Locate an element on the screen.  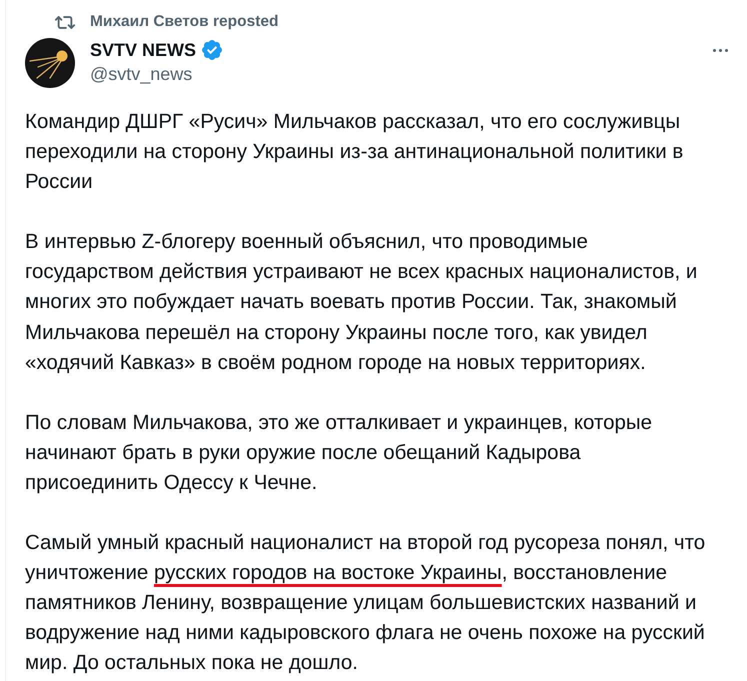
post-paragraph: Командир ДШРГ «Русич» Мильчаков рассказал, что его сослуживцы переходили на сторону Украины из-за антинациональной политики в России is located at coordinates (354, 152).